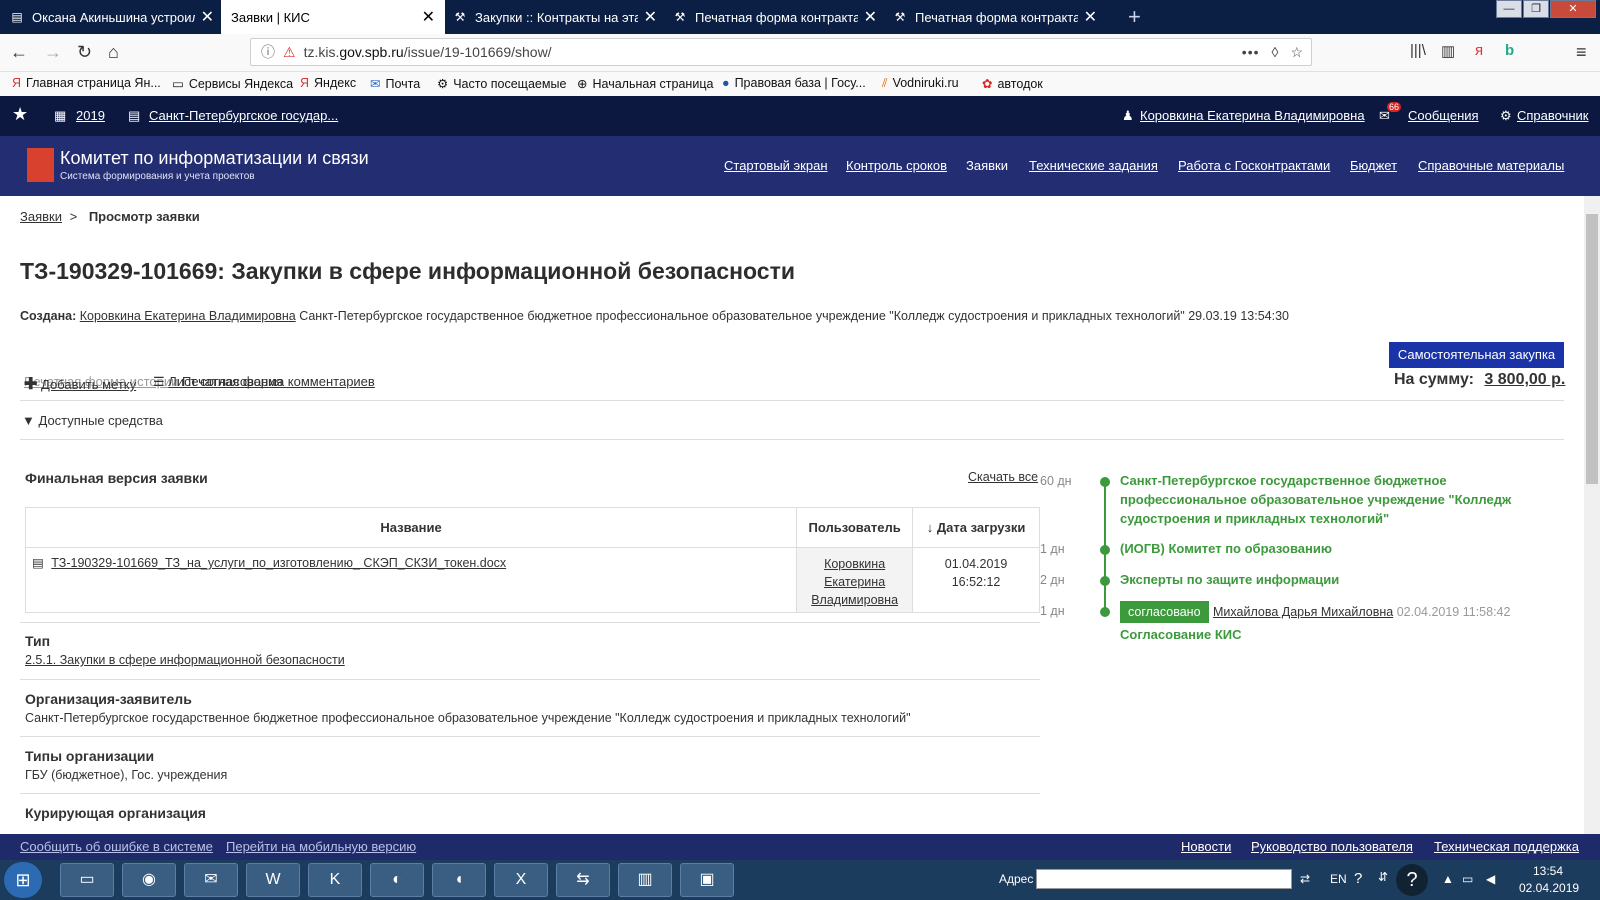 The image size is (1600, 900). What do you see at coordinates (273, 880) in the screenshot?
I see `word-icon: W` at bounding box center [273, 880].